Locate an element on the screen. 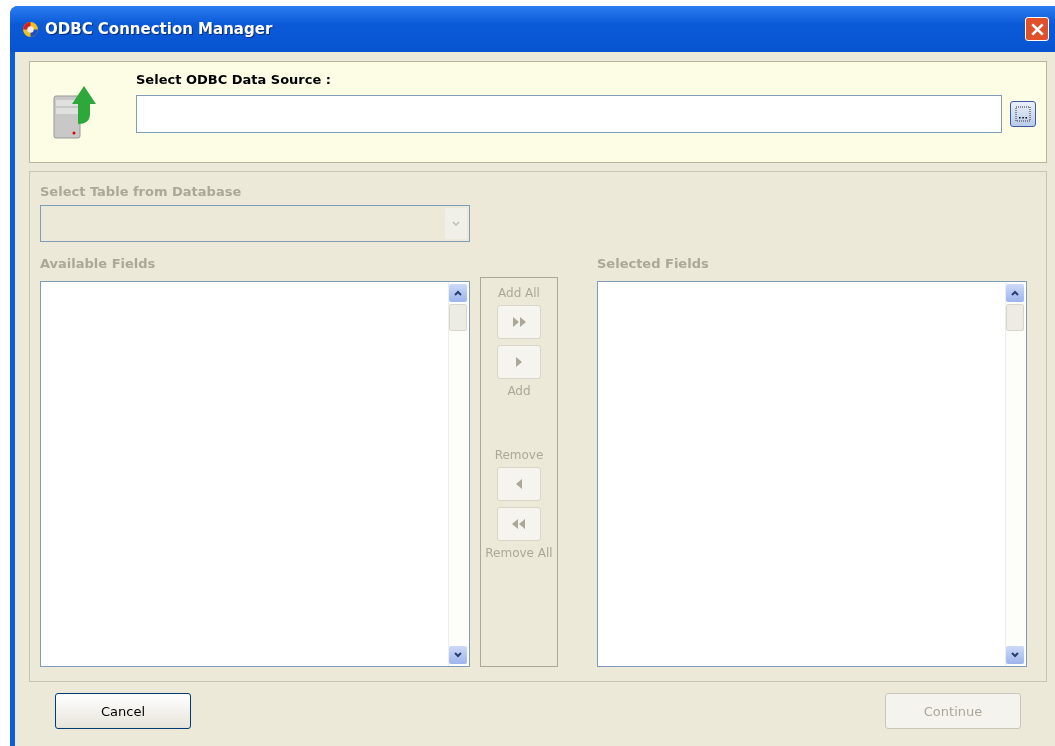 The width and height of the screenshot is (1055, 746). data-source-field is located at coordinates (569, 114).